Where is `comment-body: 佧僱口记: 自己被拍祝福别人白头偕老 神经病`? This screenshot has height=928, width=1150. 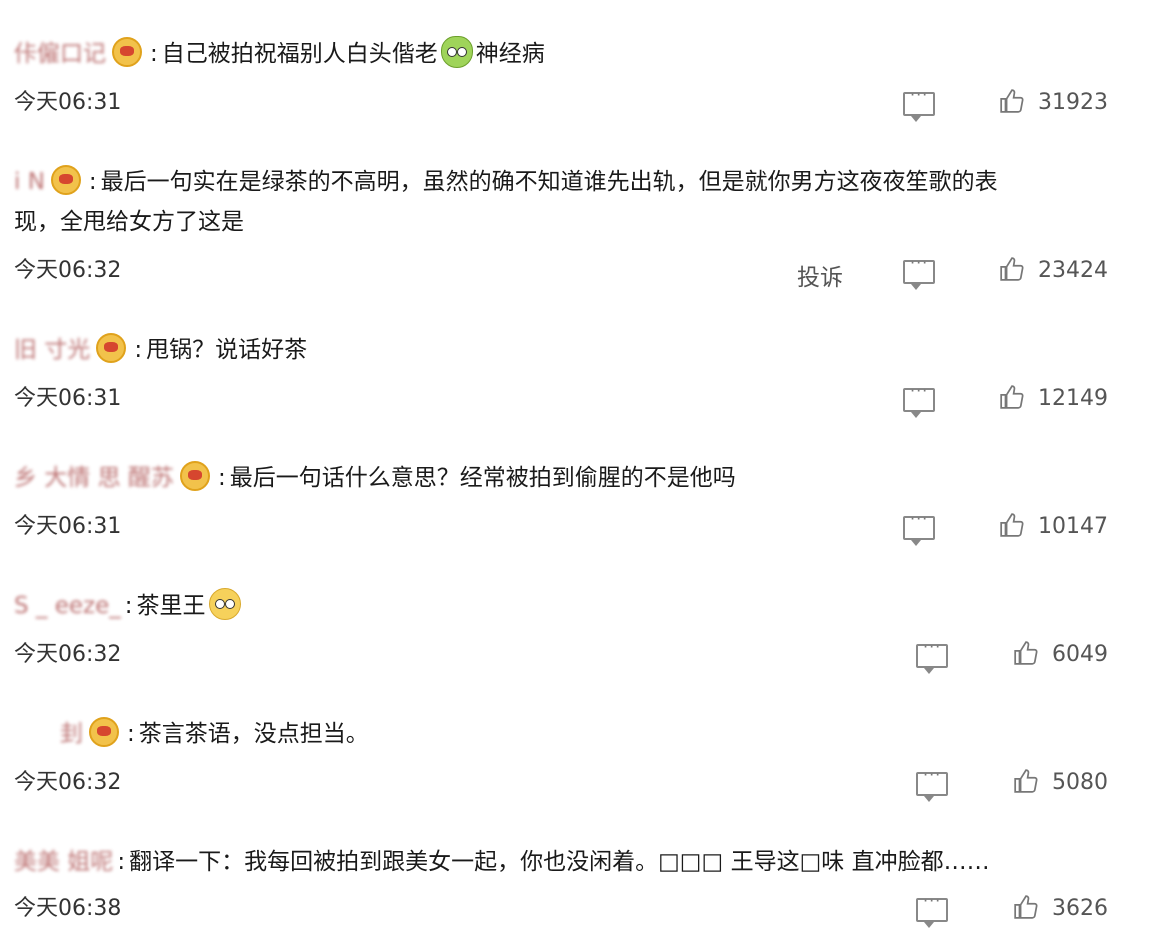 comment-body: 佧僱口记: 自己被拍祝福别人白头偕老 神经病 is located at coordinates (575, 54).